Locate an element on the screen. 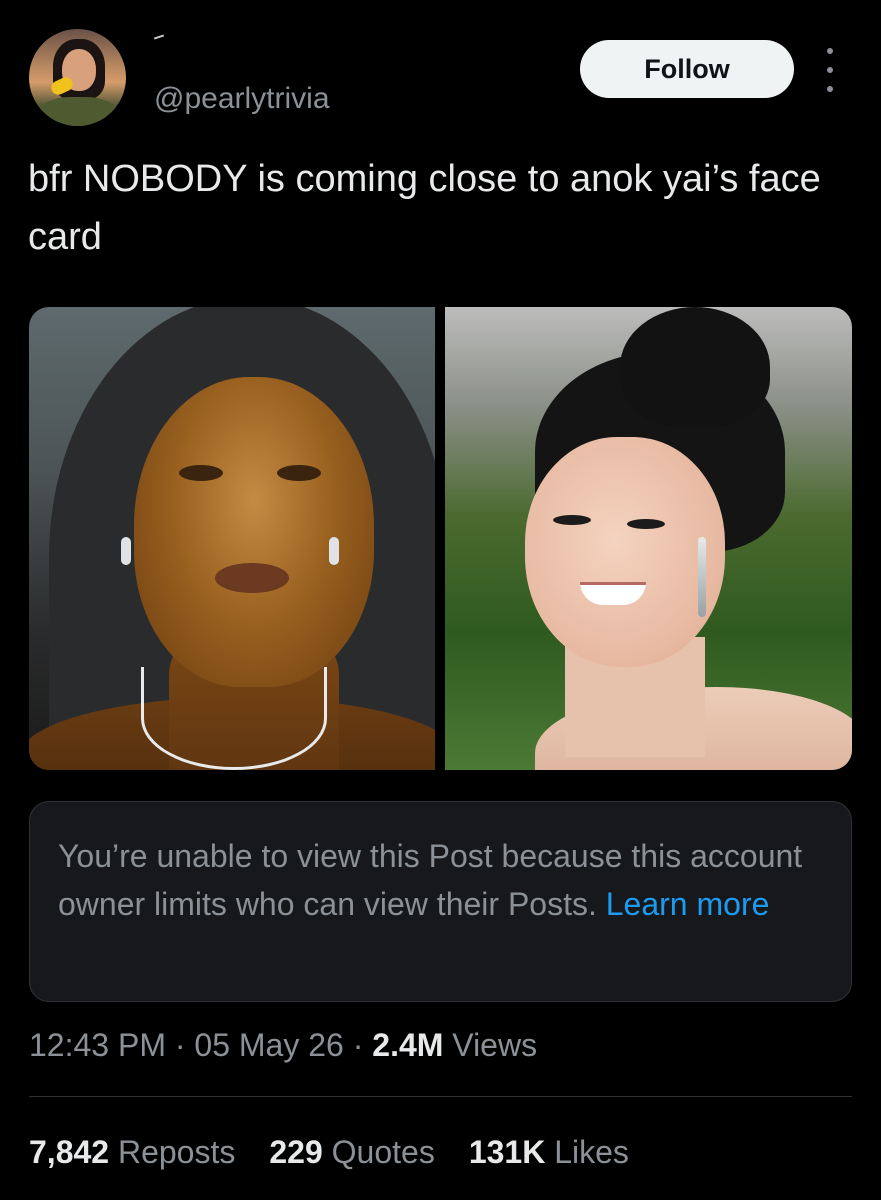 This screenshot has height=1200, width=881. post-meta: 12:43 PM · 05 May 26 · 2.4M Views is located at coordinates (283, 1045).